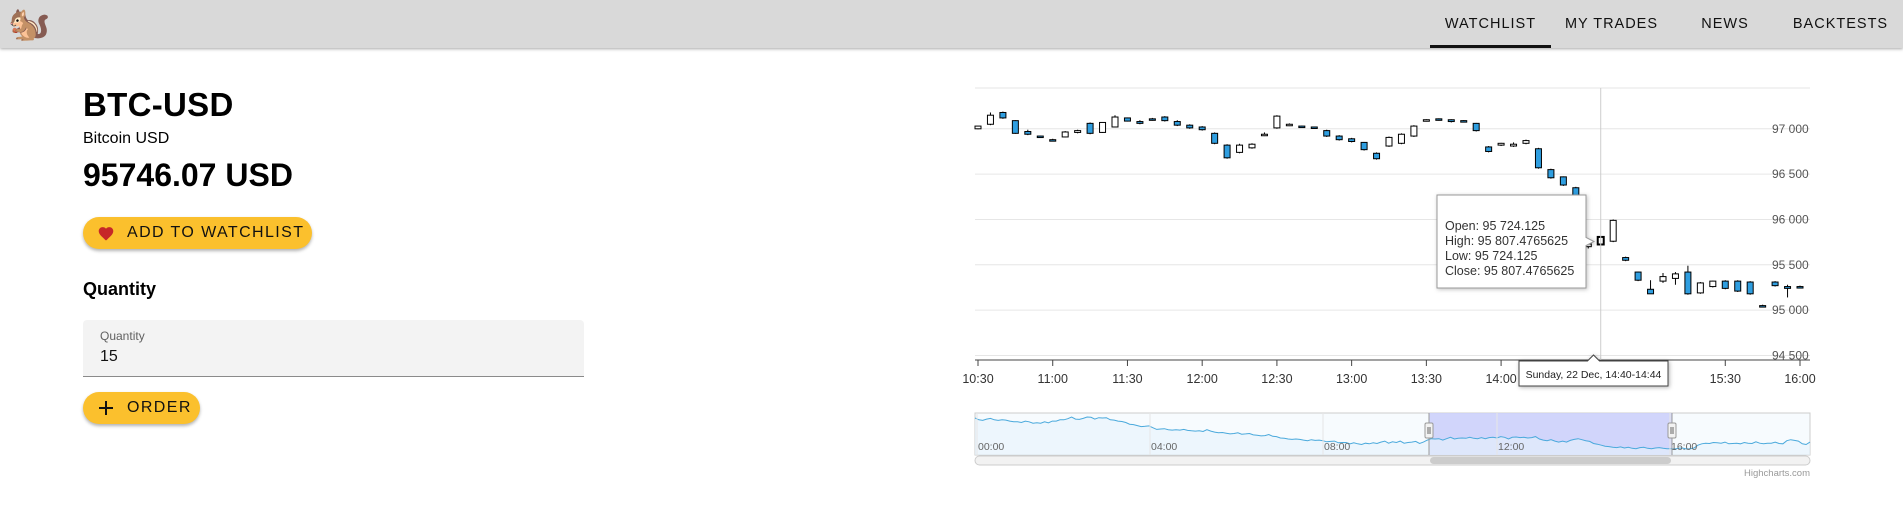  I want to click on tab-my-trades: MY TRADES, so click(1611, 24).